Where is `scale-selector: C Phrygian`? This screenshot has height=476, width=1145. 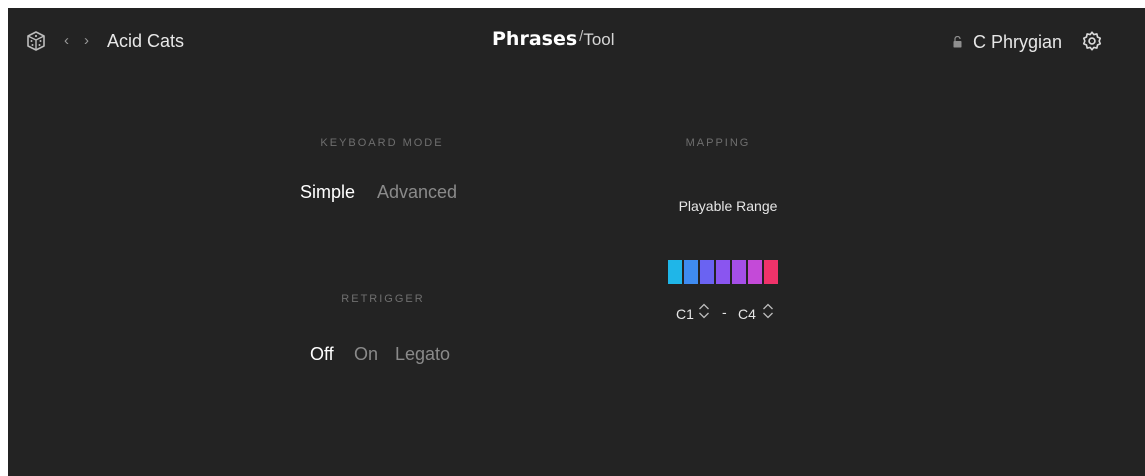
scale-selector: C Phrygian is located at coordinates (1017, 42).